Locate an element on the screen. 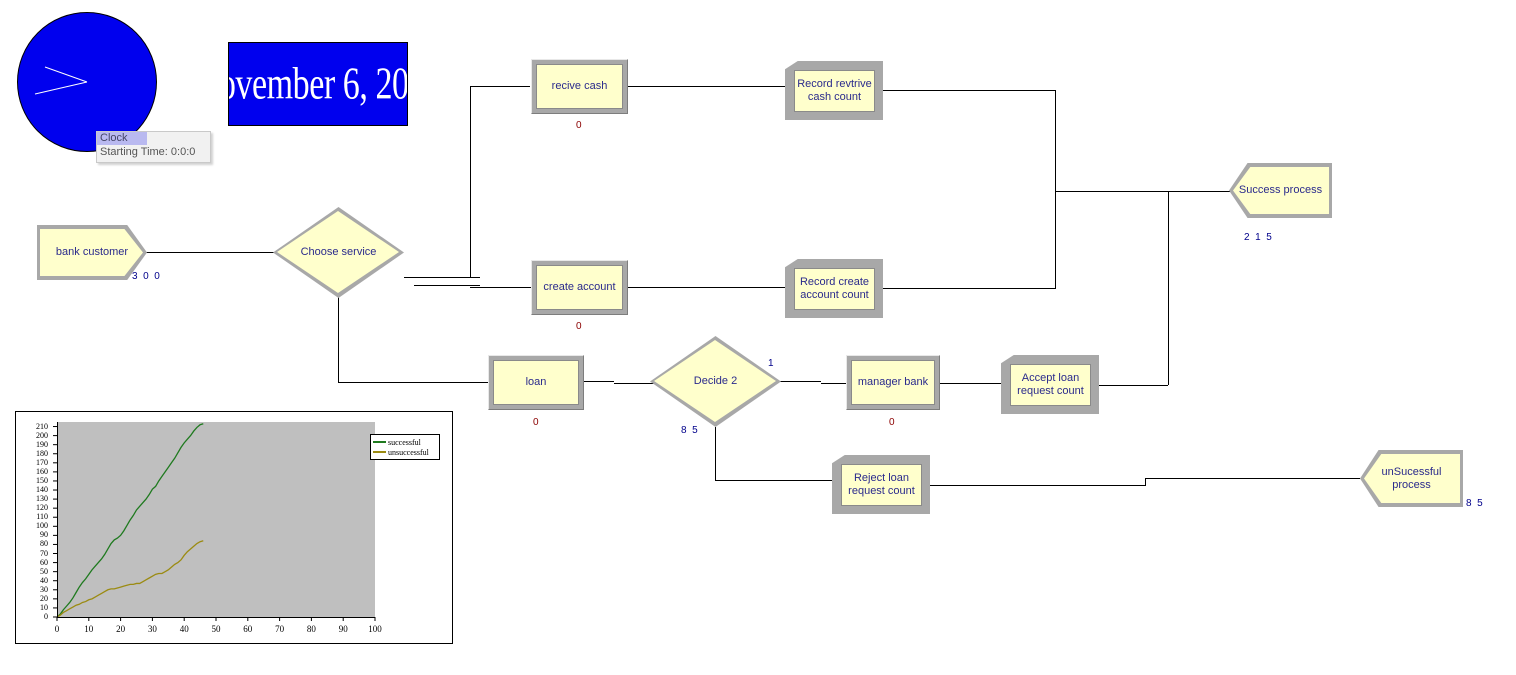  node-record-create-account-count-inner: Record create account count is located at coordinates (834, 289).